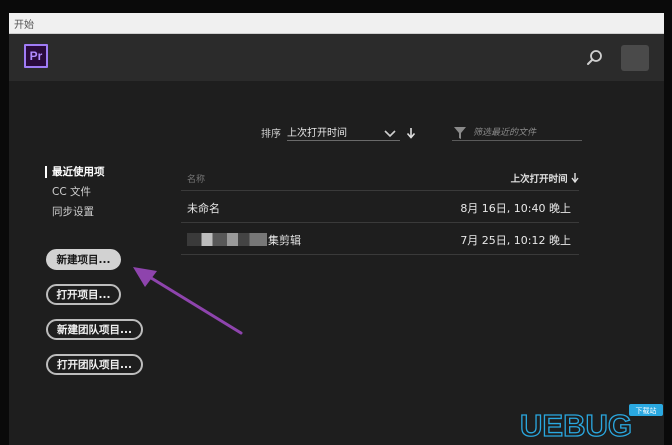 This screenshot has height=445, width=672. What do you see at coordinates (271, 134) in the screenshot?
I see `sort-label: 排序` at bounding box center [271, 134].